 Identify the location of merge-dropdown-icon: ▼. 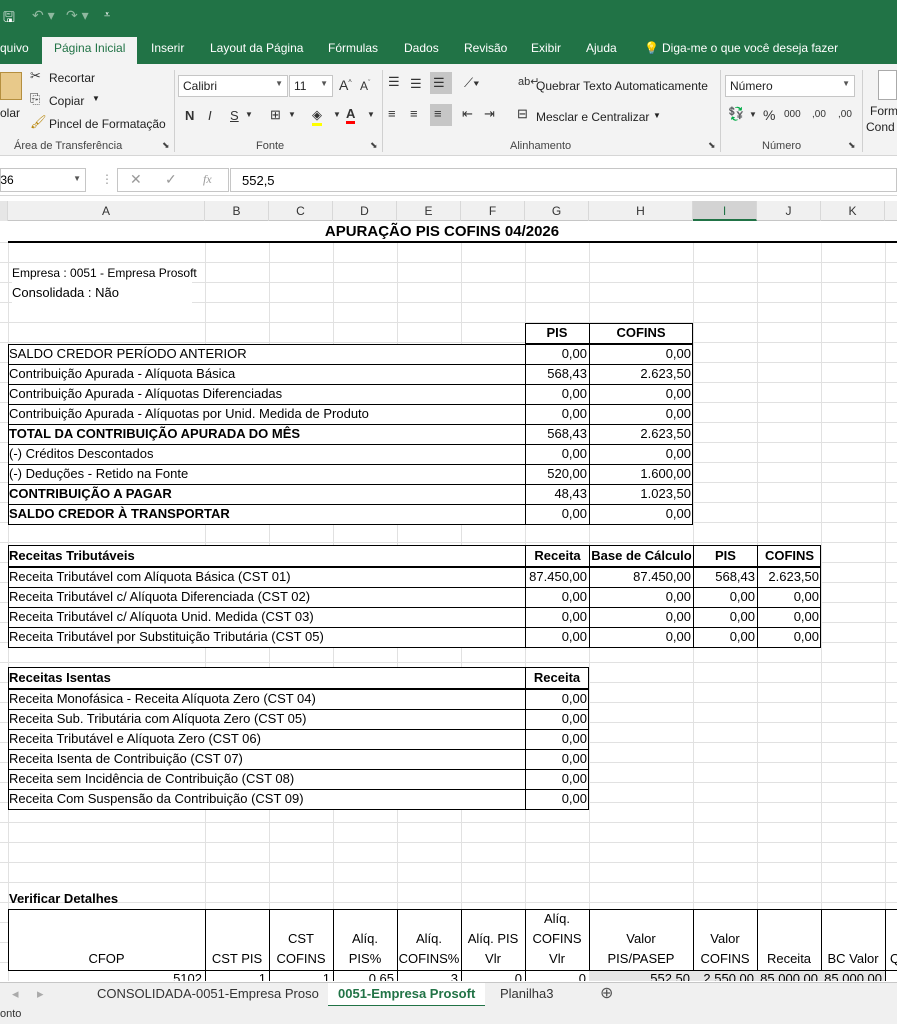
(657, 115).